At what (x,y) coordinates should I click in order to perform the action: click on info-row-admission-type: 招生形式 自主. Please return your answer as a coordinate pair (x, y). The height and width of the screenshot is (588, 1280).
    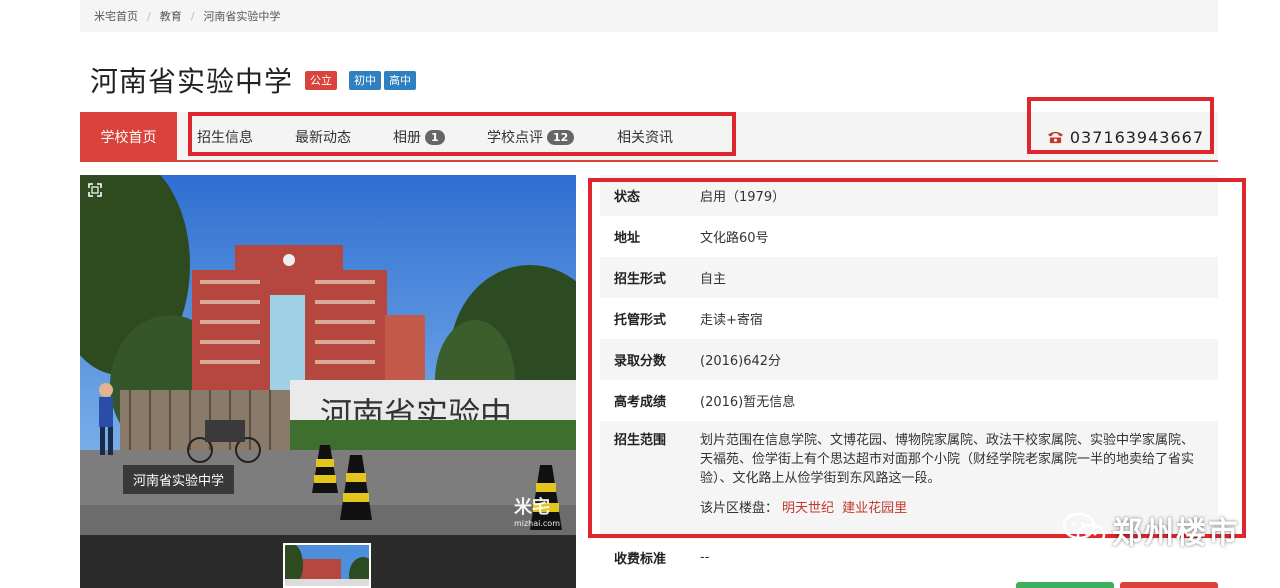
    Looking at the image, I should click on (909, 277).